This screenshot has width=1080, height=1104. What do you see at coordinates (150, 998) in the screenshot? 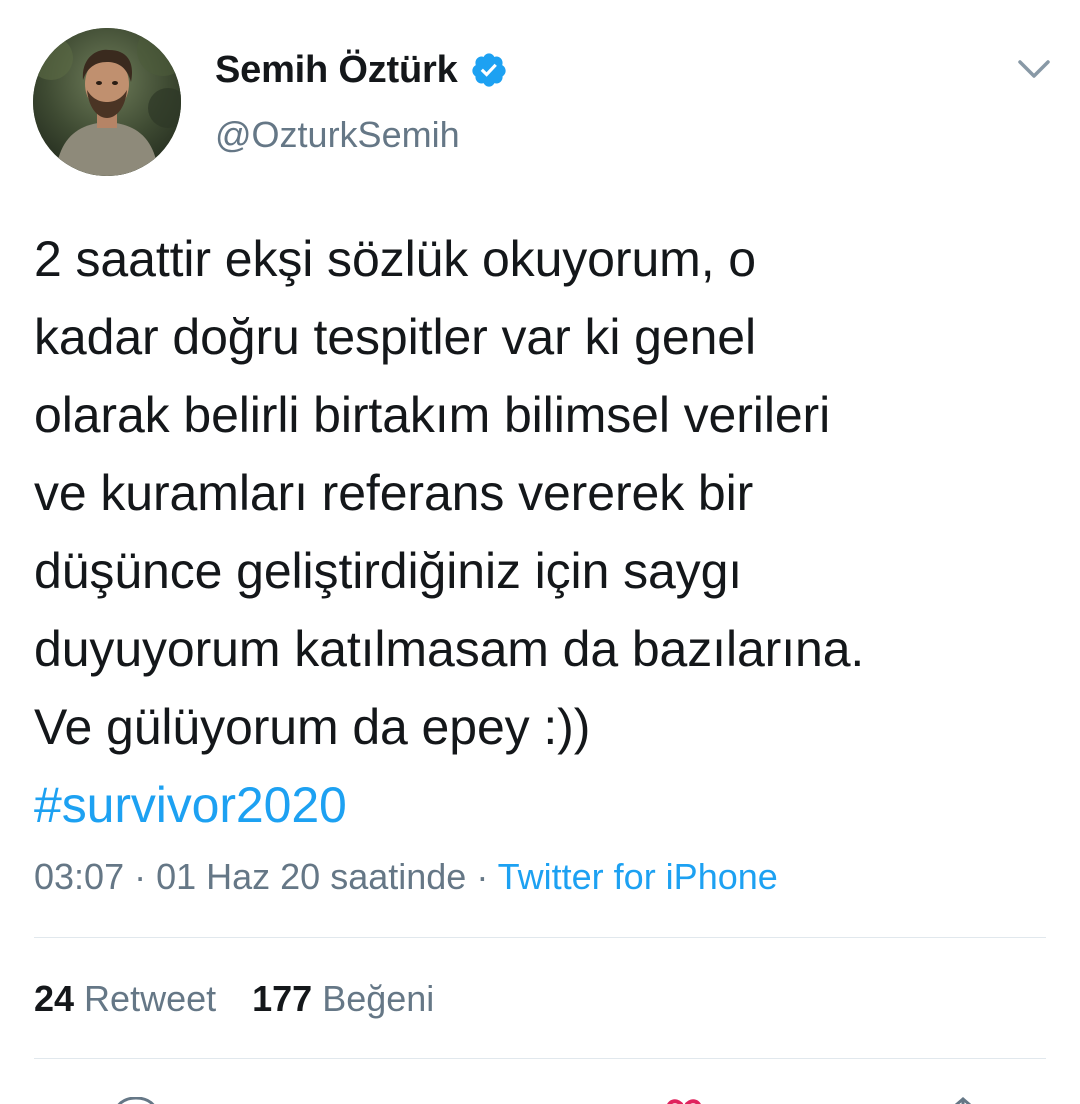
I see `retweet-label: Retweet` at bounding box center [150, 998].